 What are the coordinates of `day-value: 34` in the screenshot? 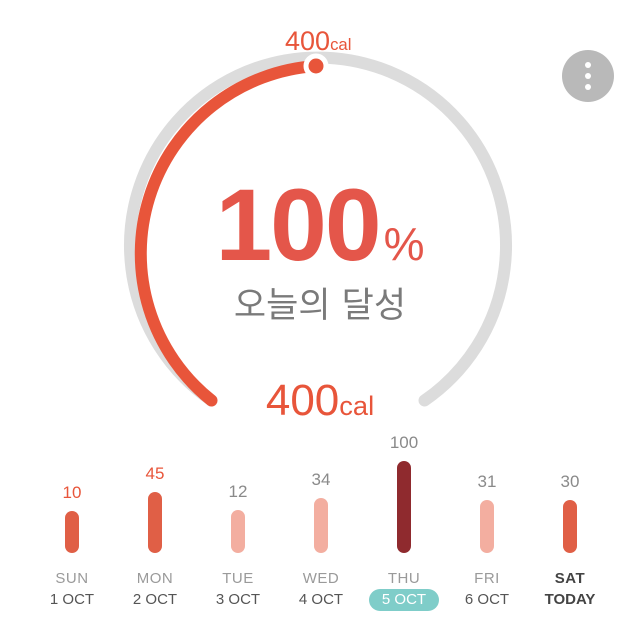 It's located at (321, 479).